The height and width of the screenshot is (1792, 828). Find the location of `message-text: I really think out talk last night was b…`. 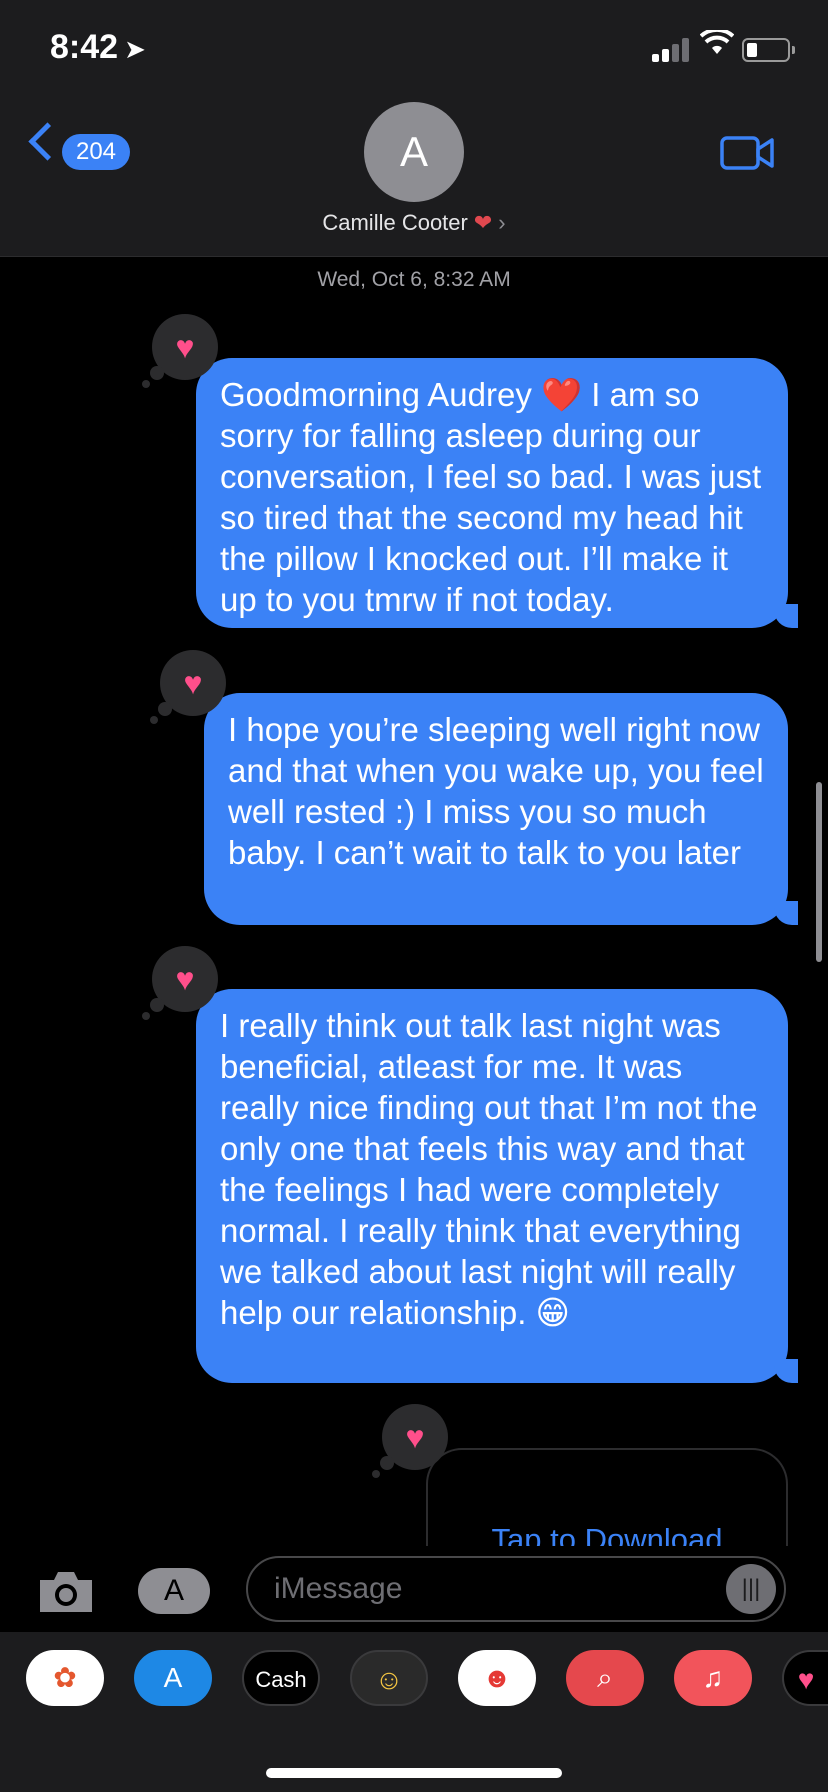

message-text: I really think out talk last night was b… is located at coordinates (489, 1169).